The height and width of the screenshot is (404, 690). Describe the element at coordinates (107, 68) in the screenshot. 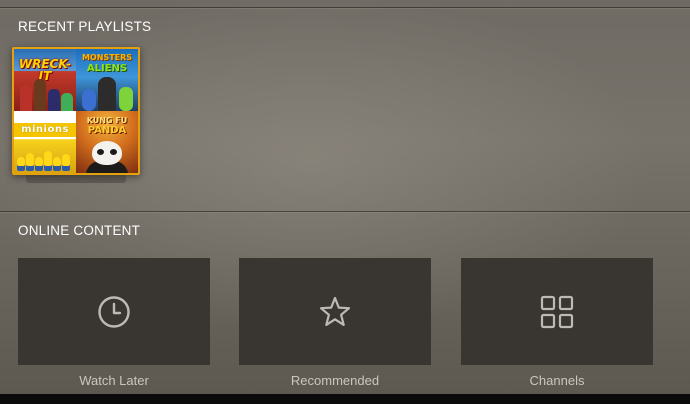

I see `poster-title-line2: ALIENS` at that location.